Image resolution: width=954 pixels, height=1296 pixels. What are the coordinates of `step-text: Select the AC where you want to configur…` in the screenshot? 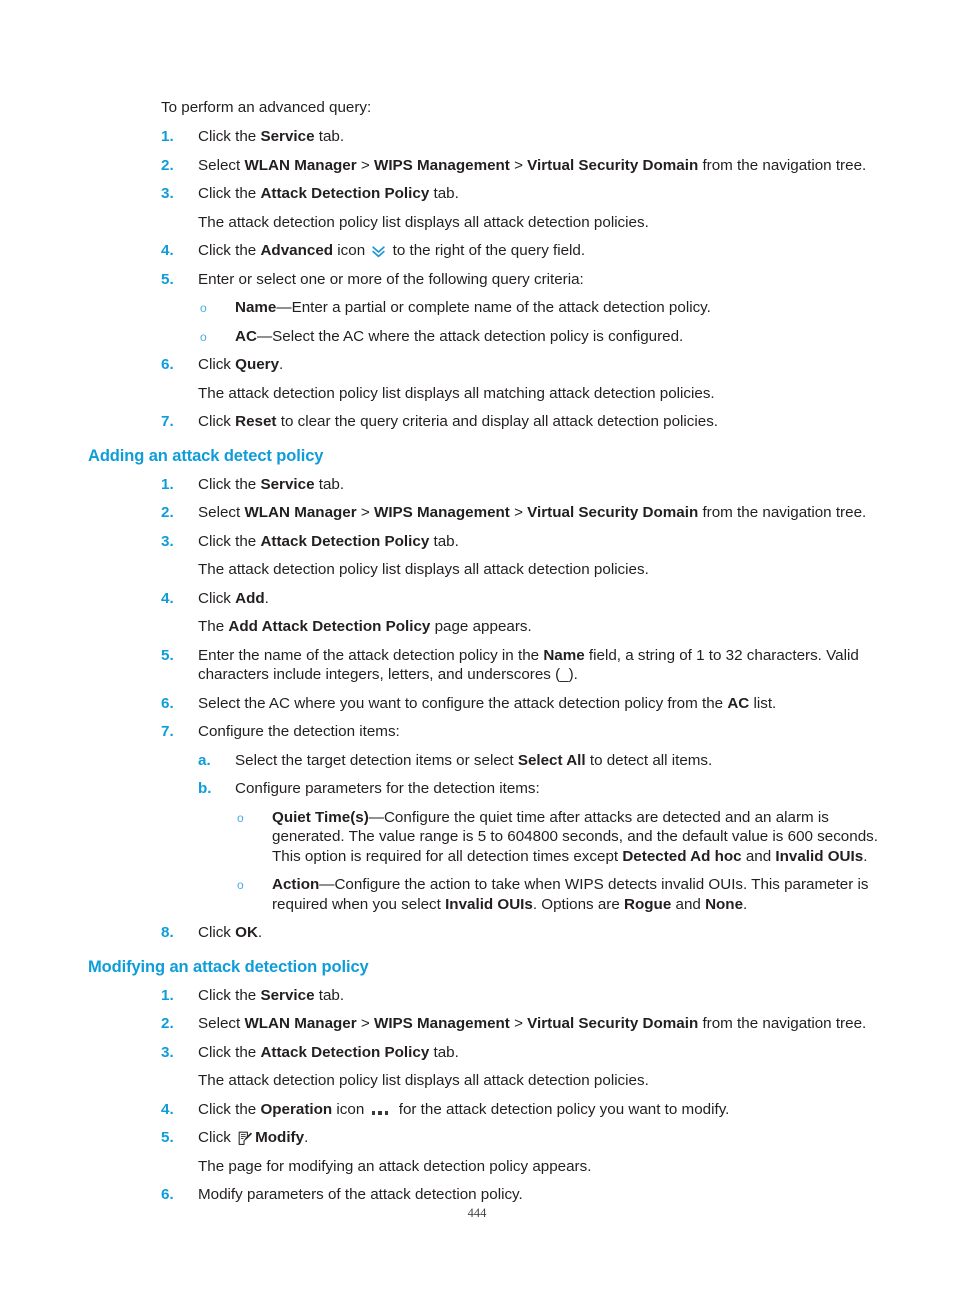 It's located at (543, 704).